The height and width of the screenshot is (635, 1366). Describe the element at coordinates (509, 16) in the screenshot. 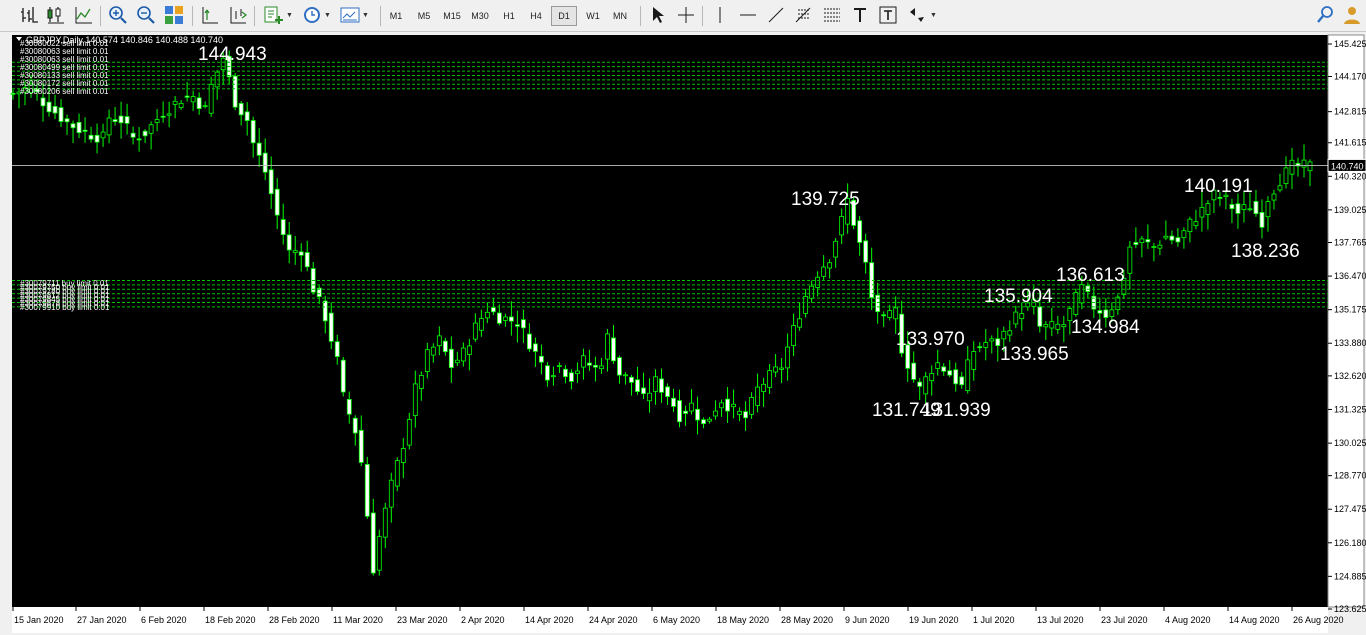

I see `timeframe-h1-button: H1` at that location.